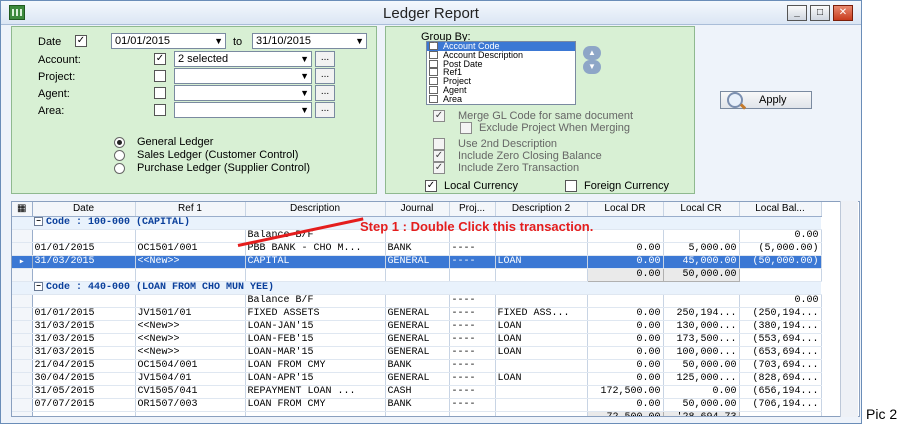 The image size is (903, 427). What do you see at coordinates (38, 221) in the screenshot?
I see `collapse-icon: −` at bounding box center [38, 221].